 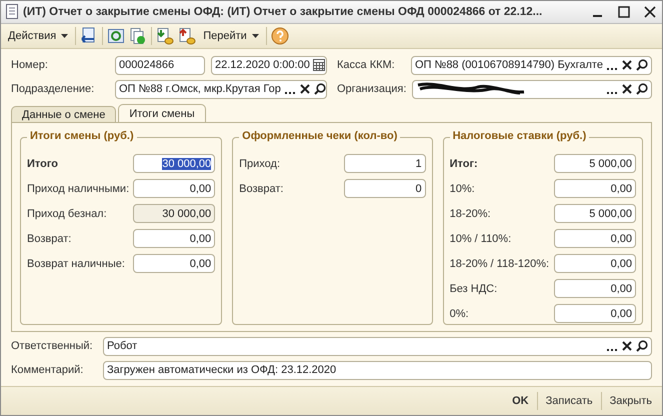 What do you see at coordinates (279, 36) in the screenshot?
I see `help-icon` at bounding box center [279, 36].